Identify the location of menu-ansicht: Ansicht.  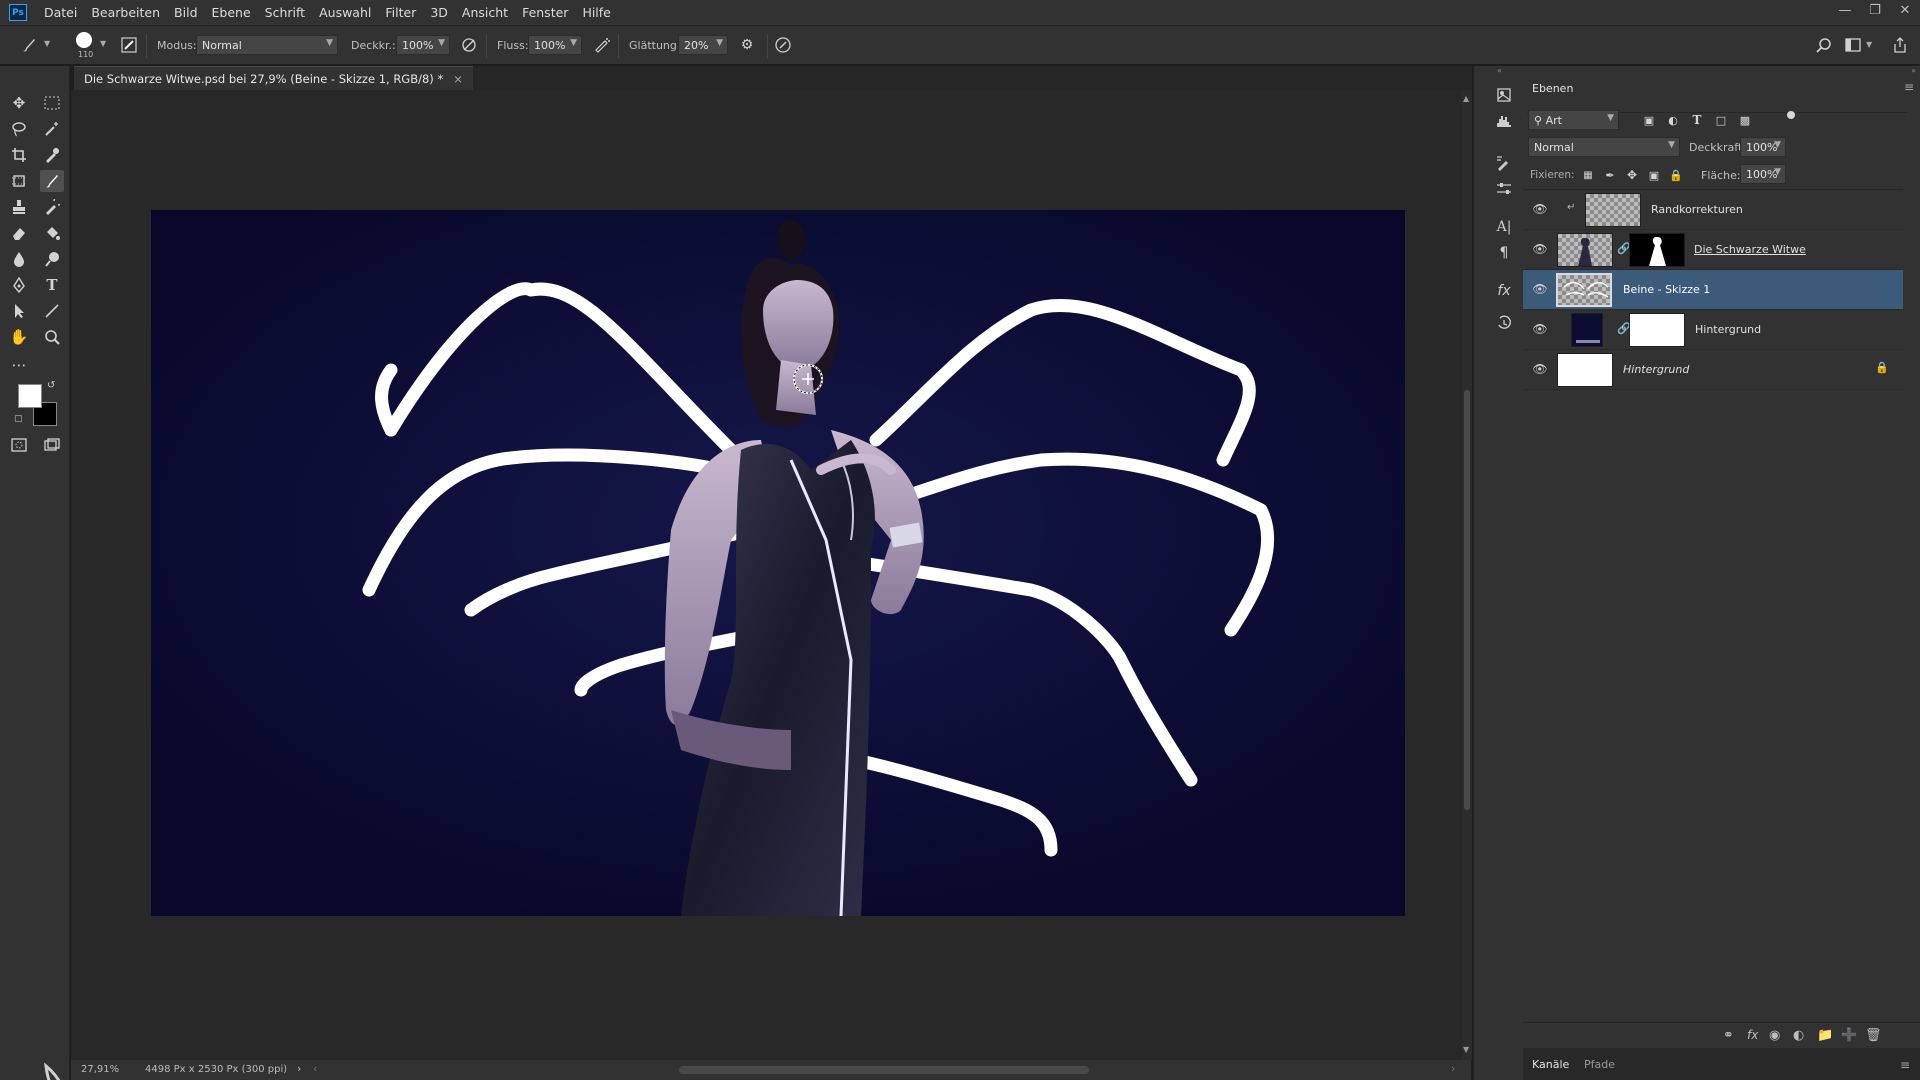
(485, 12).